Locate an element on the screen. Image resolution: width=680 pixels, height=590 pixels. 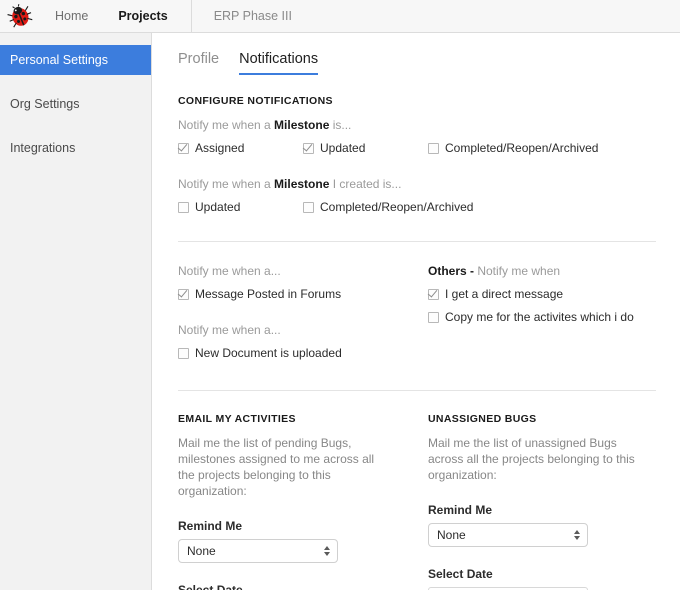
checkbox-message-posted-in-forums-label: Message Posted in Forums is located at coordinates (268, 294).